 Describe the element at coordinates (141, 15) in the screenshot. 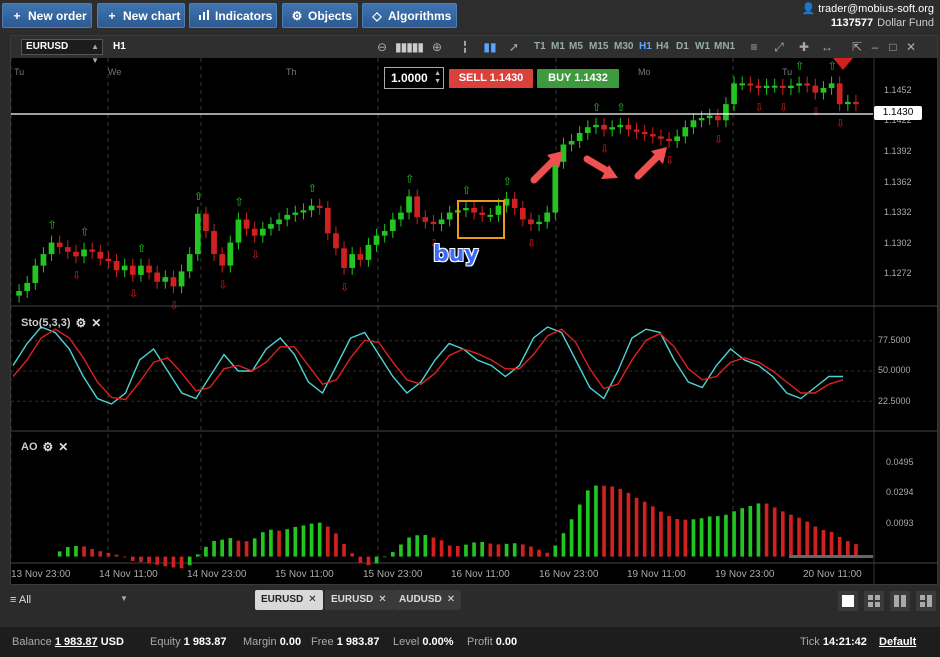

I see `new-chart-button: + New chart` at that location.